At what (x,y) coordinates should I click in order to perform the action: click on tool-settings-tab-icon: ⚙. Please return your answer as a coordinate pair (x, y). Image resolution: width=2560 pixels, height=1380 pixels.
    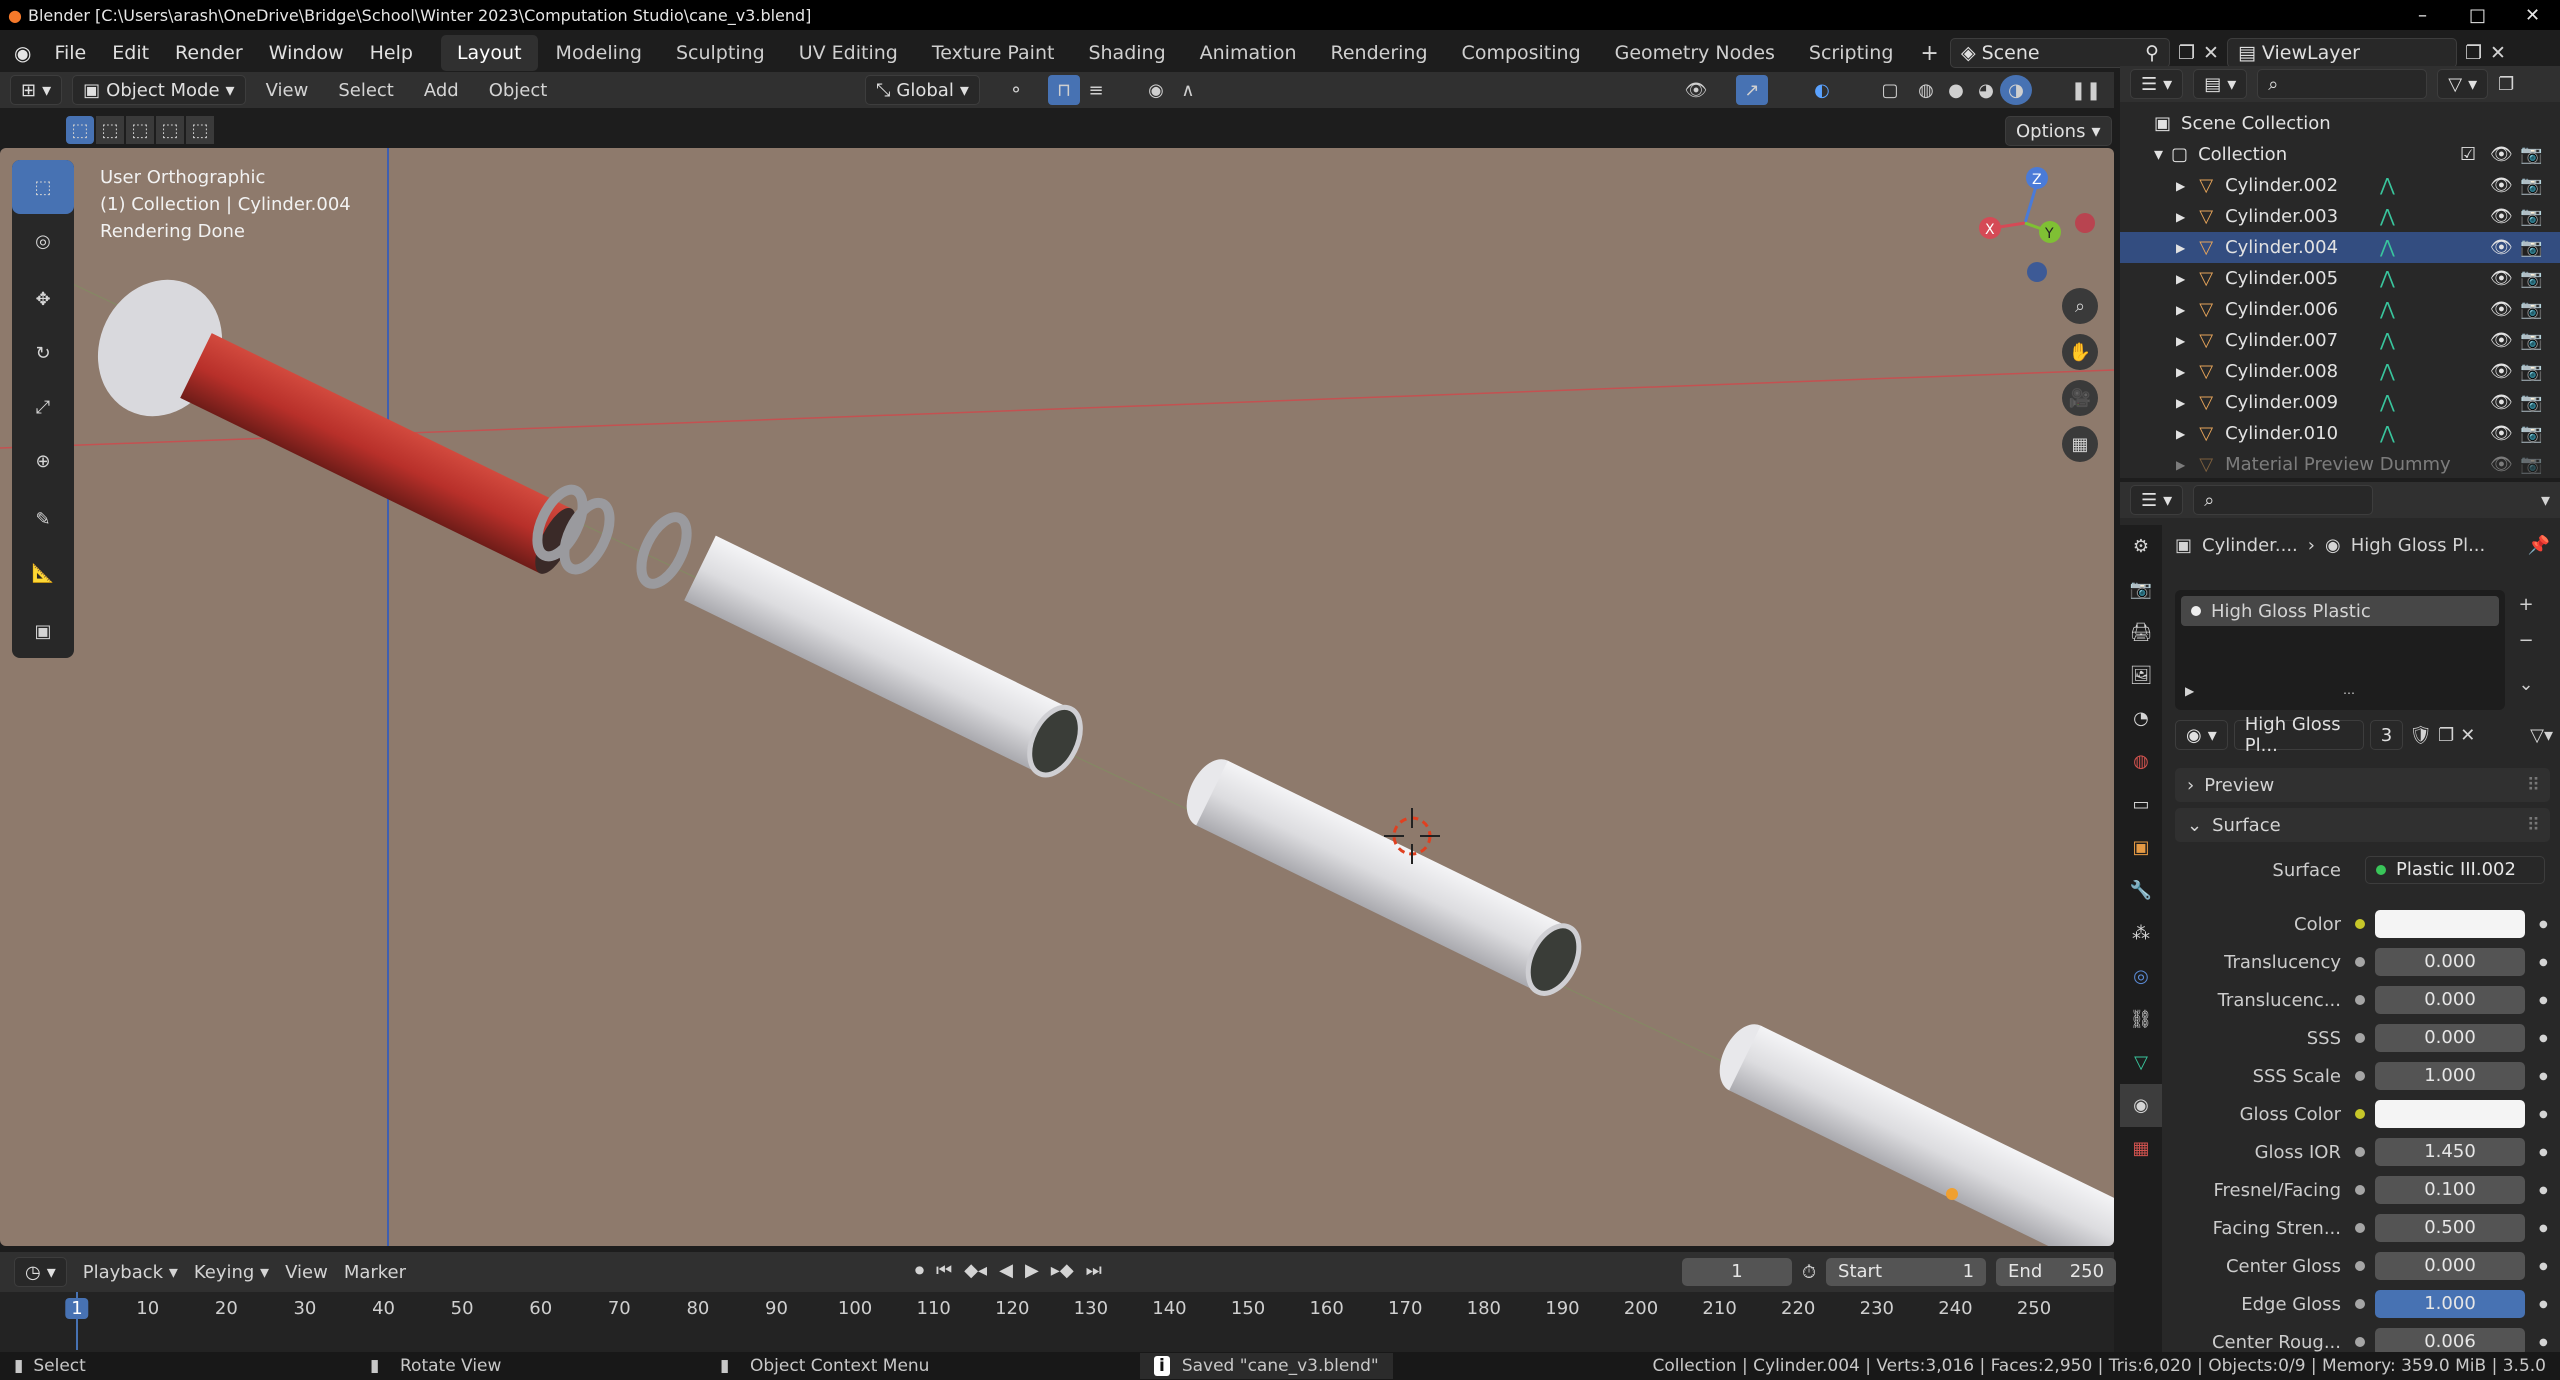
    Looking at the image, I should click on (2141, 546).